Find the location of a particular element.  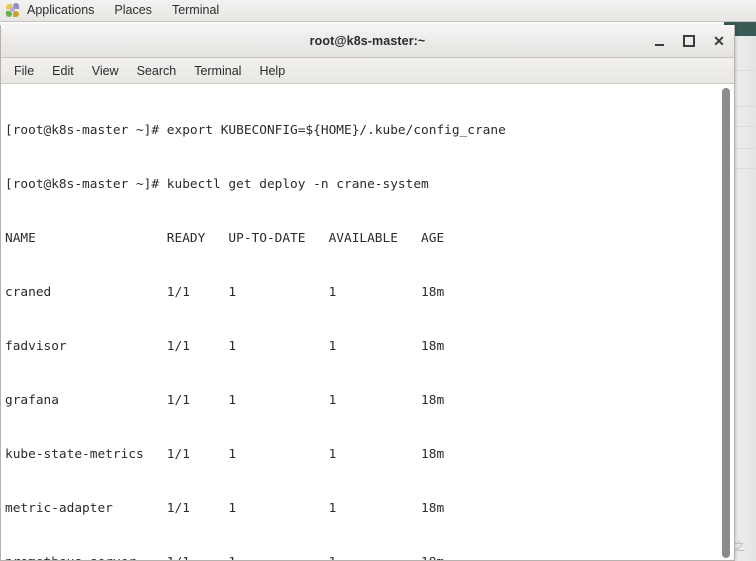

scrollbar-thumb is located at coordinates (726, 323).